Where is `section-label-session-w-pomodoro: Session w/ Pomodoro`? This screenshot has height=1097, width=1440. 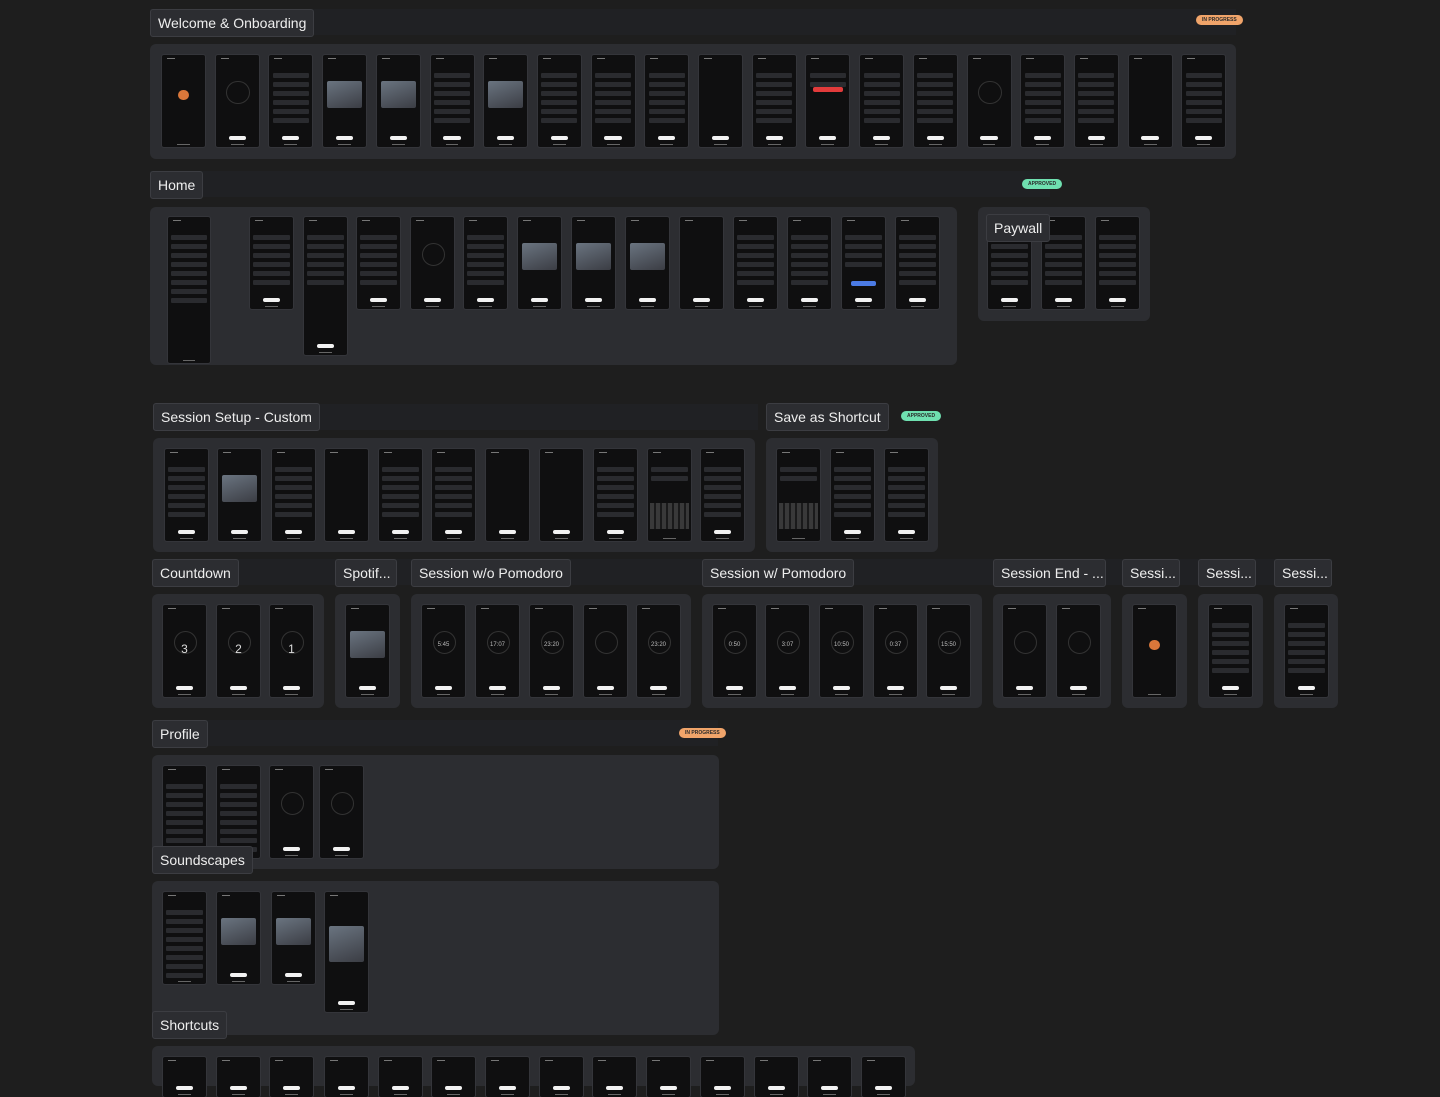
section-label-session-w-pomodoro: Session w/ Pomodoro is located at coordinates (778, 573).